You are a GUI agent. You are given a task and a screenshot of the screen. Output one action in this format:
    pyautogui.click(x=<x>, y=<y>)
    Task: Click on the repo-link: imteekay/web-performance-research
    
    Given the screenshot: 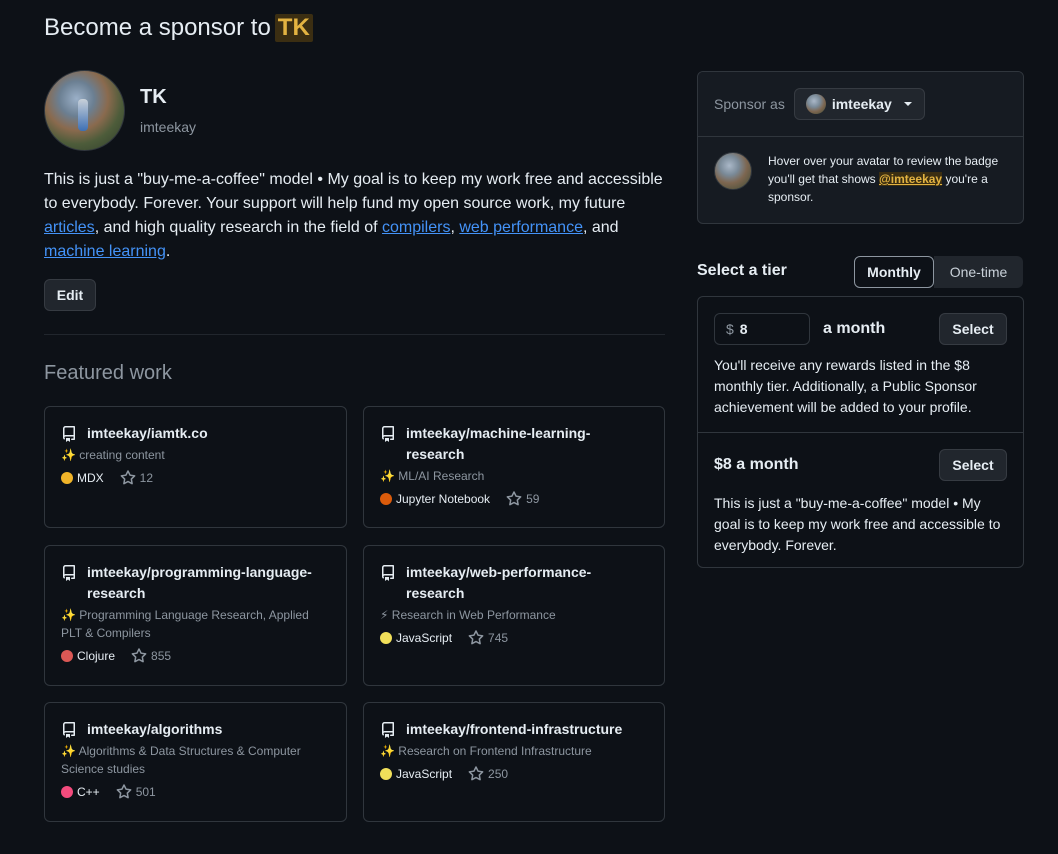 What is the action you would take?
    pyautogui.click(x=527, y=583)
    